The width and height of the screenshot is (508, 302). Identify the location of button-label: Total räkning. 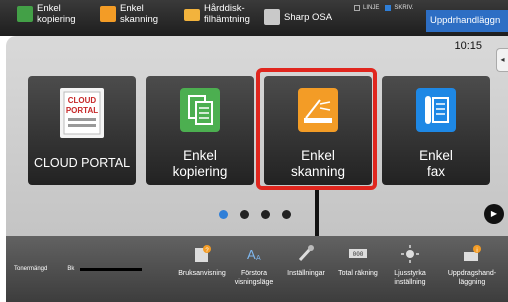
(358, 273).